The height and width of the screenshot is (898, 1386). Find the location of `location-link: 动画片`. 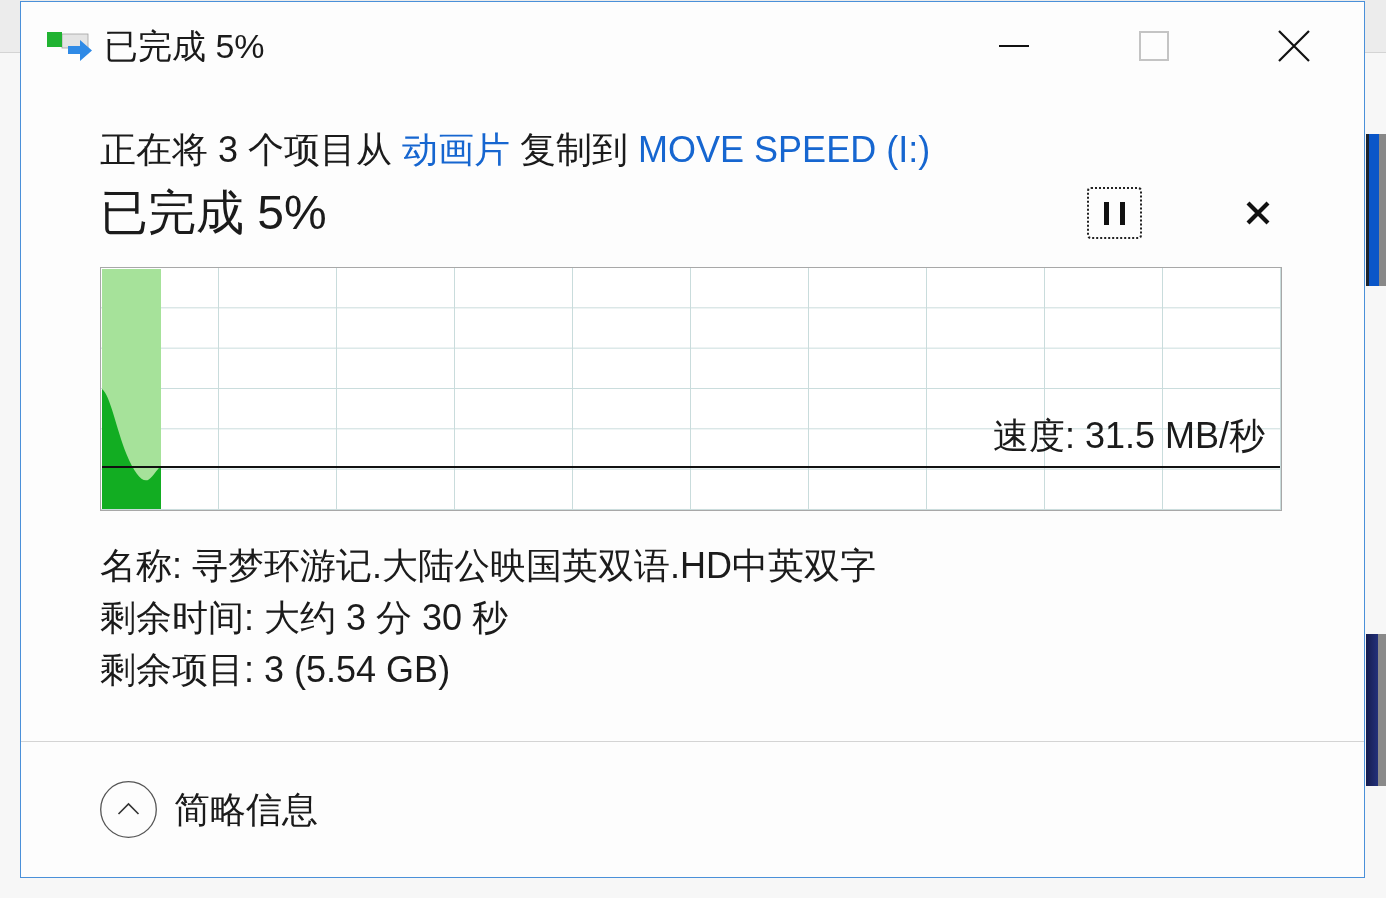

location-link: 动画片 is located at coordinates (456, 149).